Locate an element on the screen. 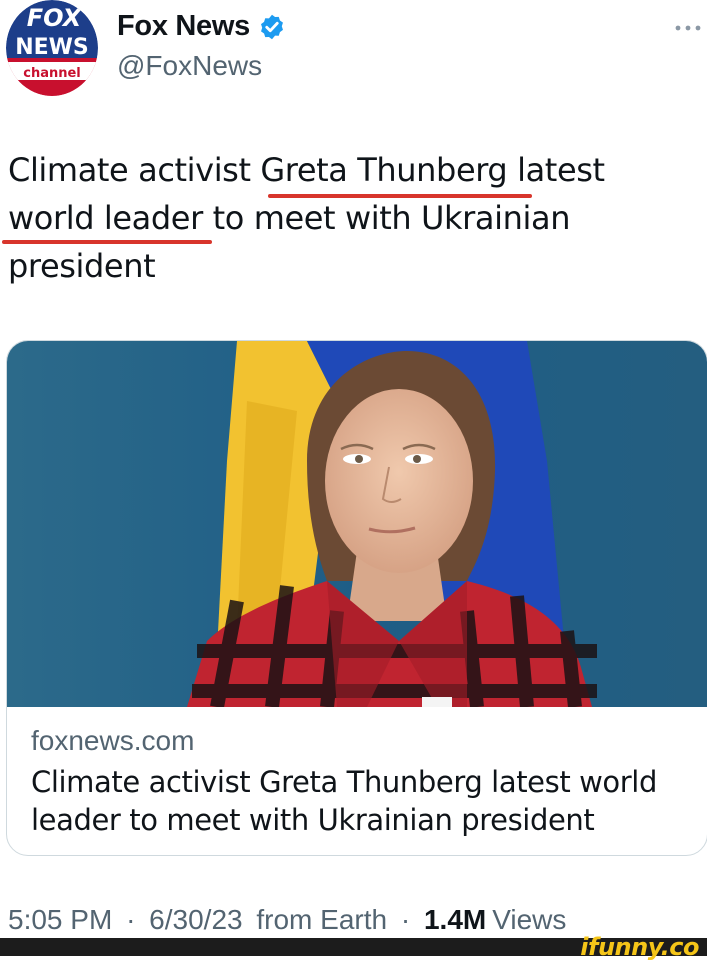  author-display-name: Fox News is located at coordinates (183, 26).